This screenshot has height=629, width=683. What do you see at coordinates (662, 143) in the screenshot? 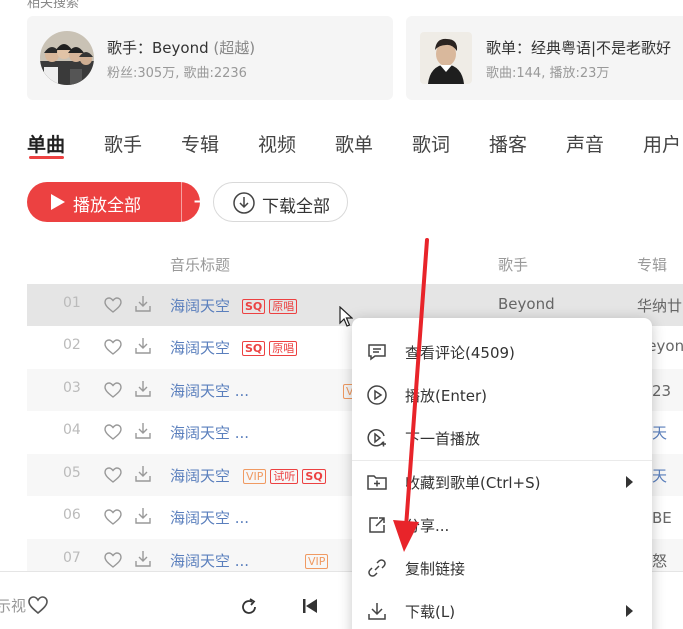
I see `tab-user: 用户` at bounding box center [662, 143].